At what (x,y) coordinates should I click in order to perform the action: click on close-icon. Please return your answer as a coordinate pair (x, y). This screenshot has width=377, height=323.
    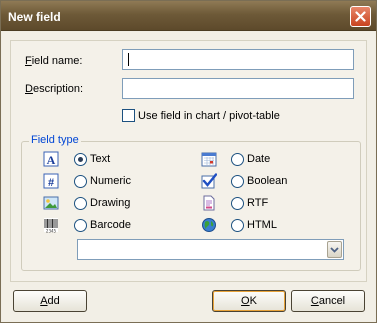
    Looking at the image, I should click on (360, 16).